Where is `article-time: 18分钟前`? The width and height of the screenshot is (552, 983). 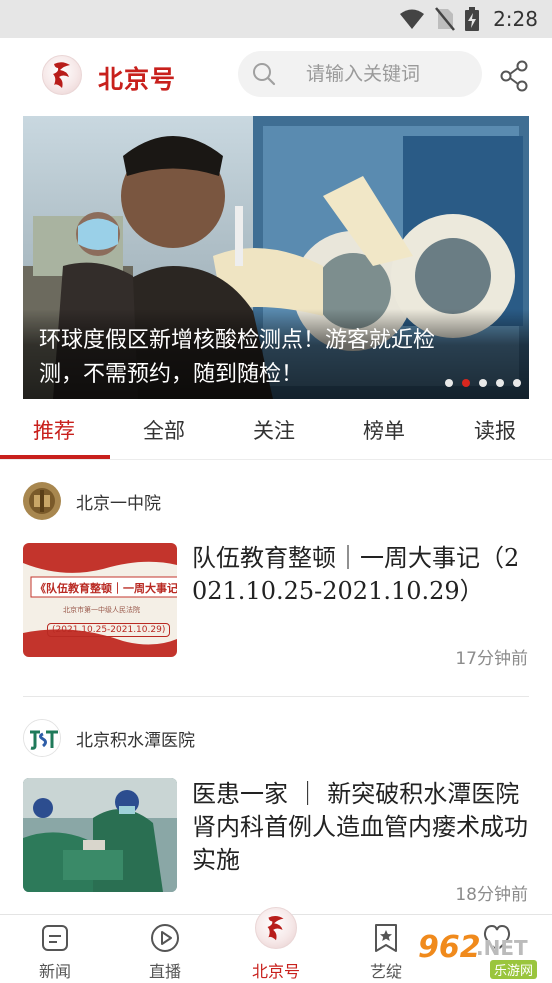 article-time: 18分钟前 is located at coordinates (491, 895).